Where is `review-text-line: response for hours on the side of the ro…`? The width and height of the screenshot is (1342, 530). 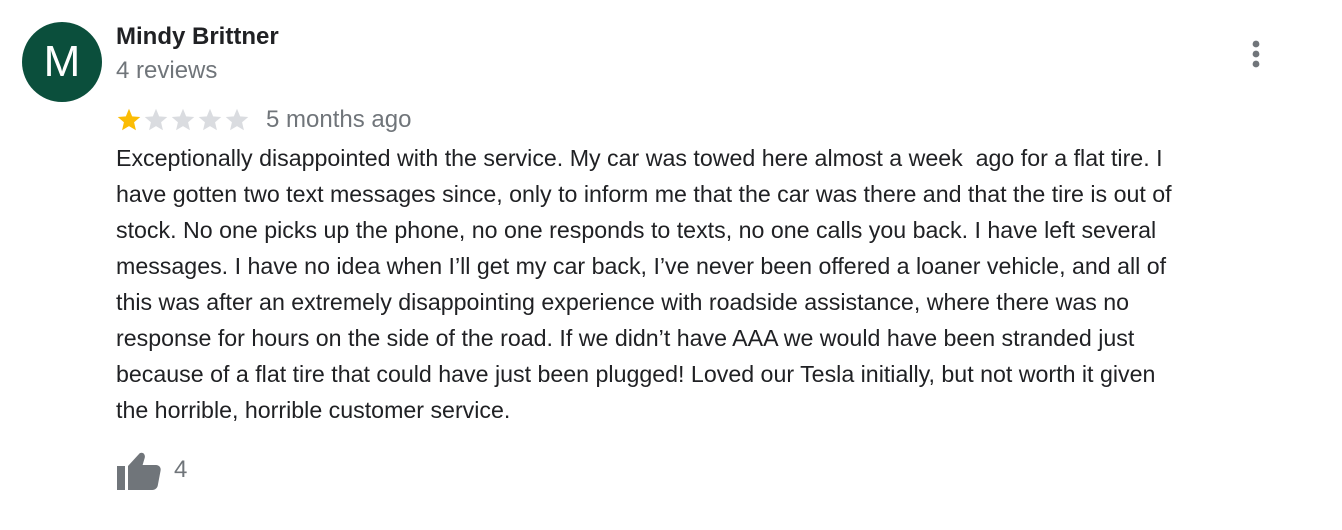
review-text-line: response for hours on the side of the ro… is located at coordinates (625, 338).